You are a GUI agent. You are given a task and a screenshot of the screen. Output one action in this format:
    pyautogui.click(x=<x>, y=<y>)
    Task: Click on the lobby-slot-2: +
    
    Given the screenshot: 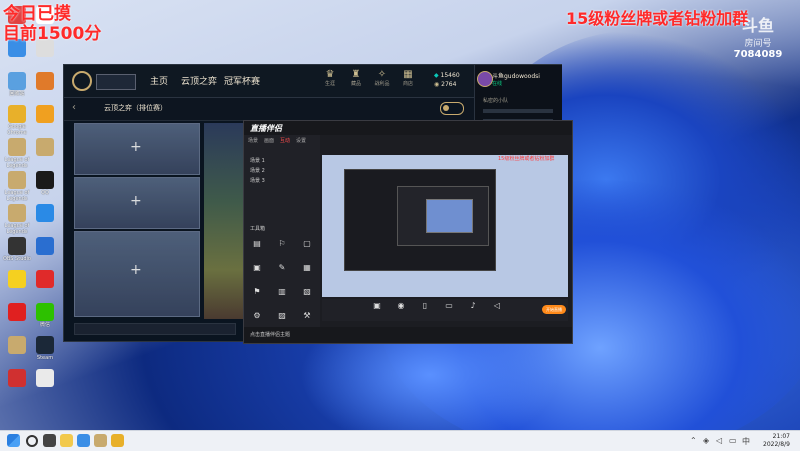 What is the action you would take?
    pyautogui.click(x=137, y=203)
    